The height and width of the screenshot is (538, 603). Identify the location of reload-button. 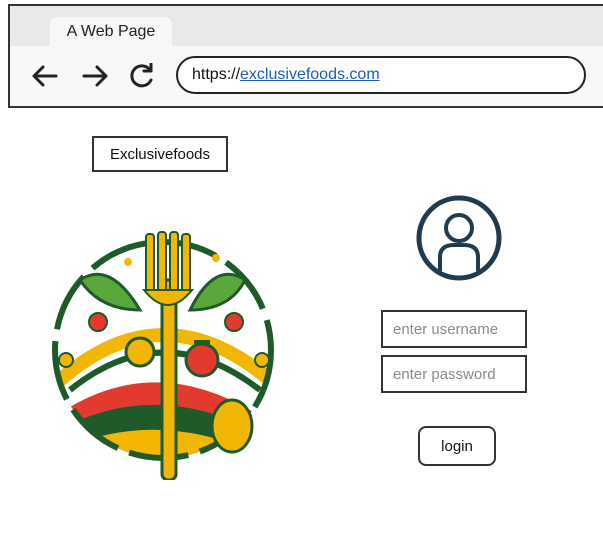
(142, 76).